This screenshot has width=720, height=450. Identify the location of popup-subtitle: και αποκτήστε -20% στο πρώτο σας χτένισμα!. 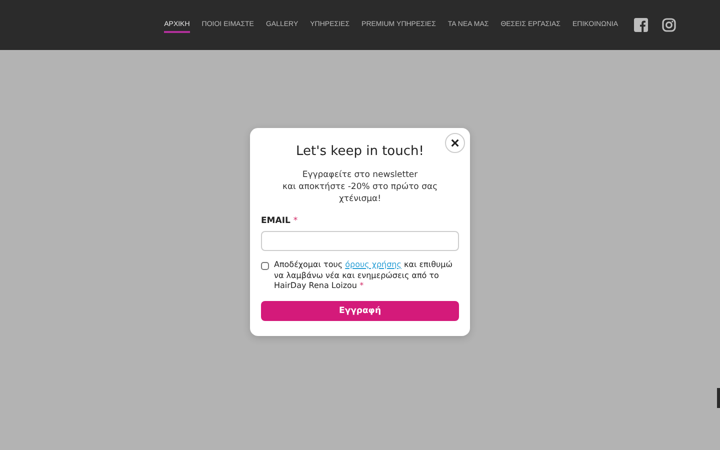
(360, 193).